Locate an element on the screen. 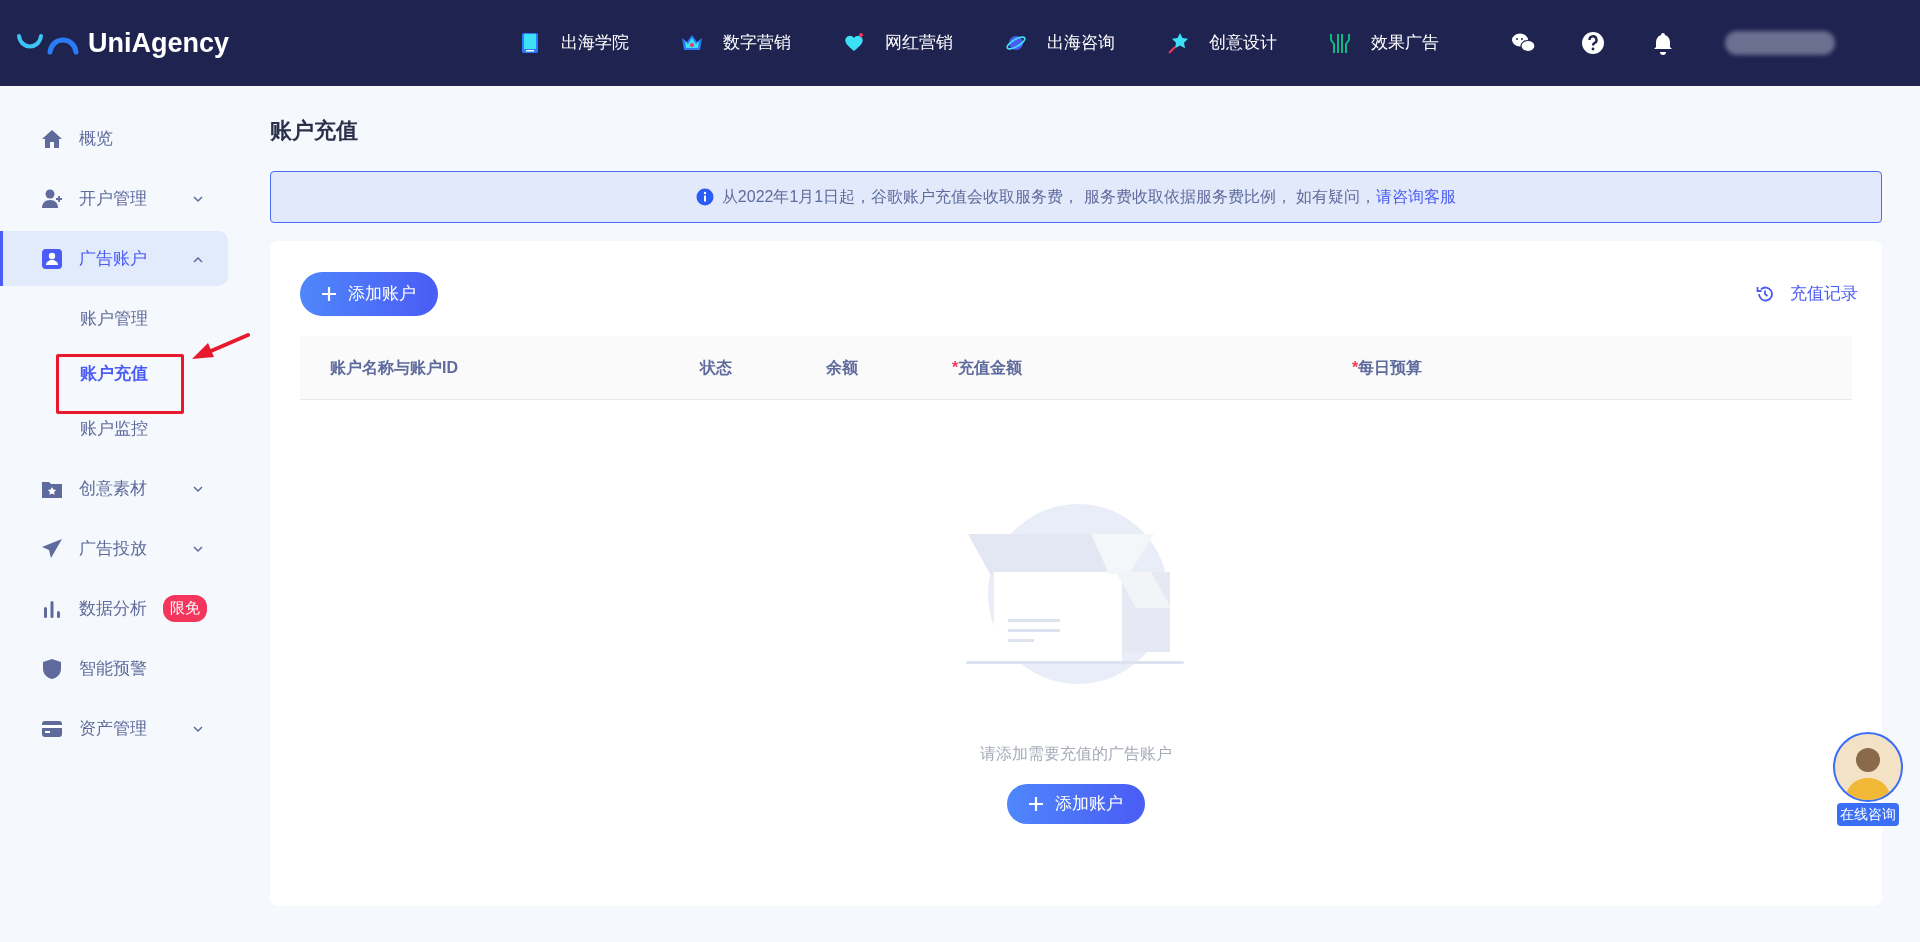 The width and height of the screenshot is (1920, 942). menu-label: 智能预警 is located at coordinates (113, 668).